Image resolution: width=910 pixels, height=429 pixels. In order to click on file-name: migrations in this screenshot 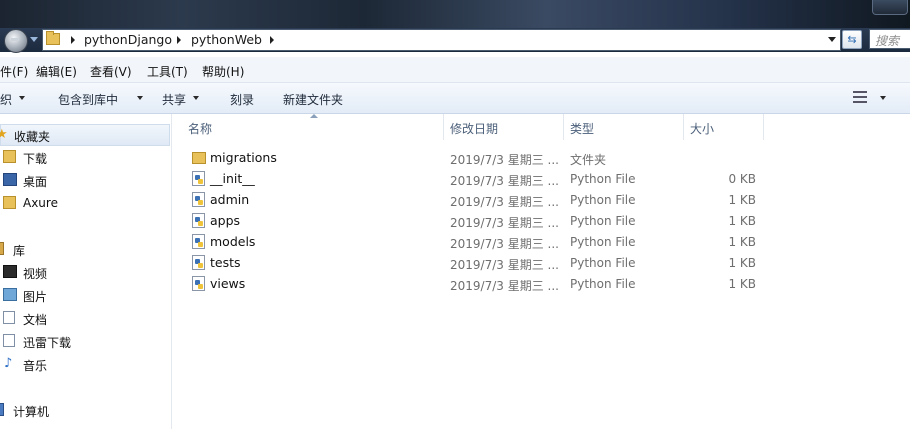, I will do `click(243, 157)`.